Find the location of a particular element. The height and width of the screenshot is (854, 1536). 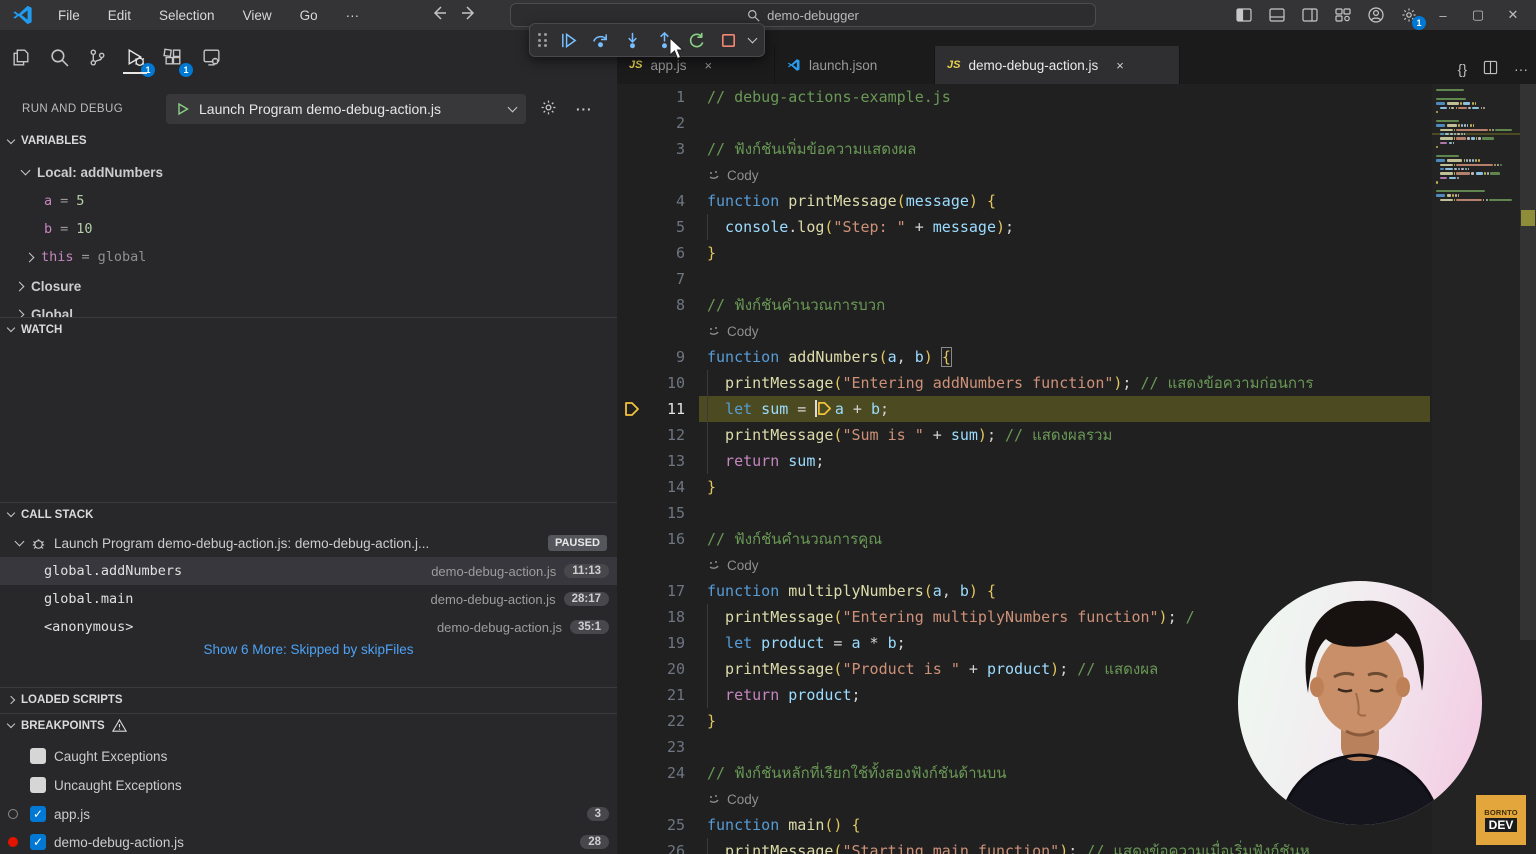

account-icon is located at coordinates (1376, 15).